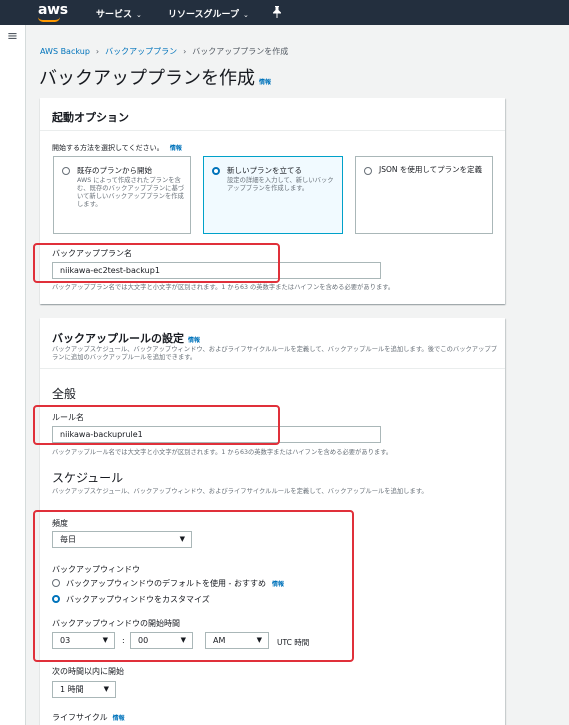  I want to click on top-nav-bar: aws サービス ⌄ リソースグループ ⌄, so click(284, 12).